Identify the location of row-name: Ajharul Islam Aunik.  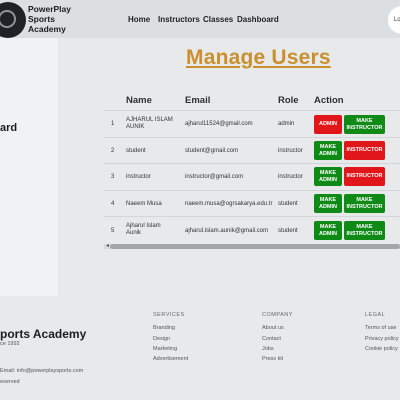
(143, 229).